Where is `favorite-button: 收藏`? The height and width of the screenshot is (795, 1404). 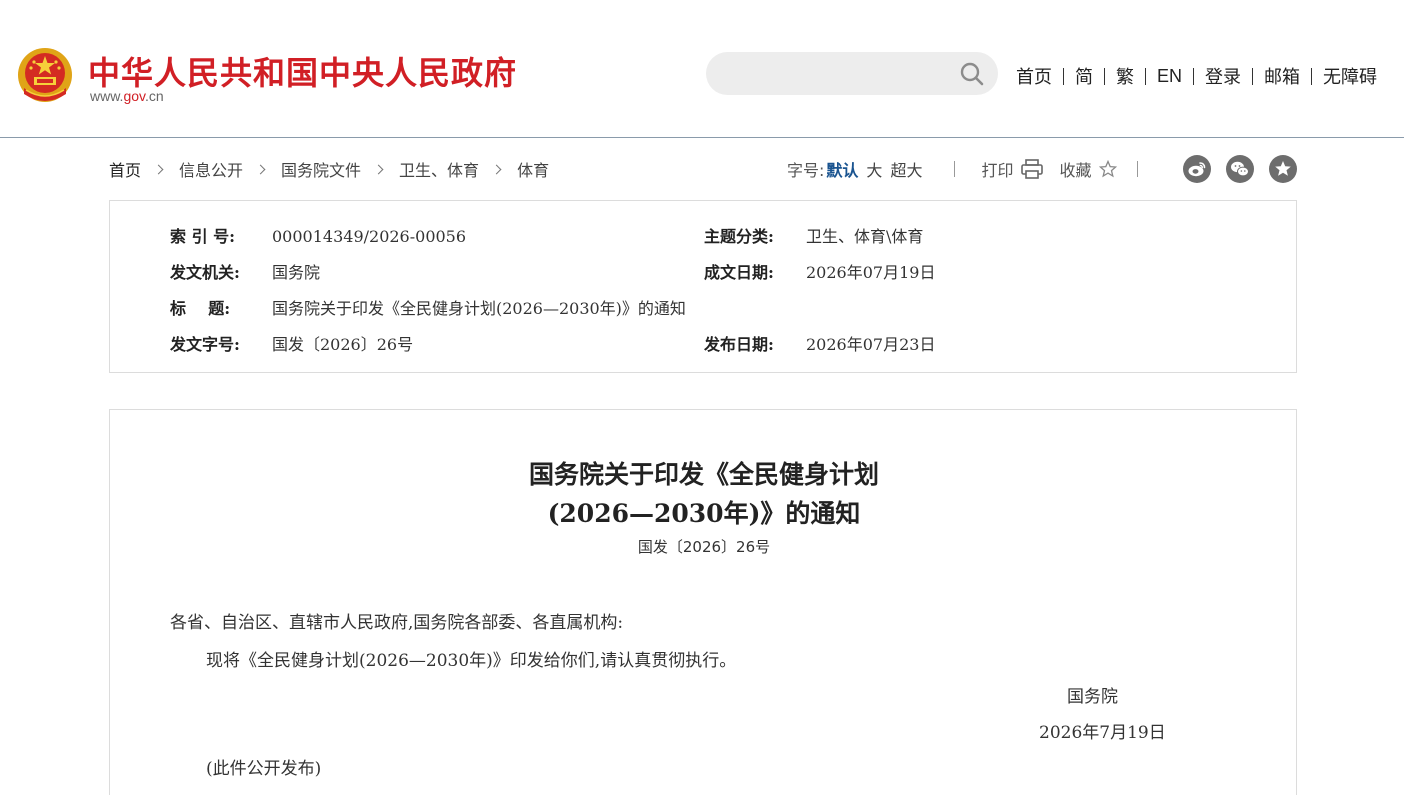 favorite-button: 收藏 is located at coordinates (1075, 169).